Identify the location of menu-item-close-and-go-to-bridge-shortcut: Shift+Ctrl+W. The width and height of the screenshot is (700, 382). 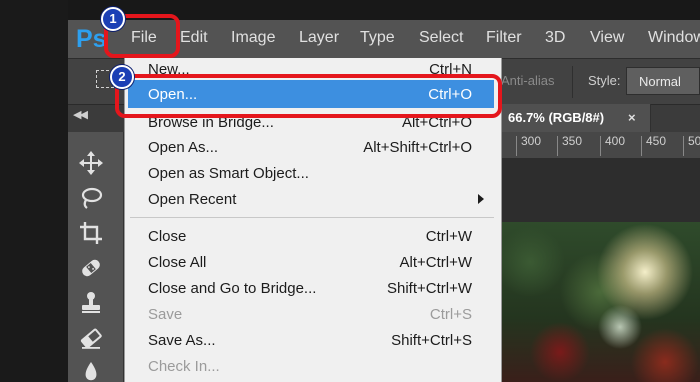
(429, 288).